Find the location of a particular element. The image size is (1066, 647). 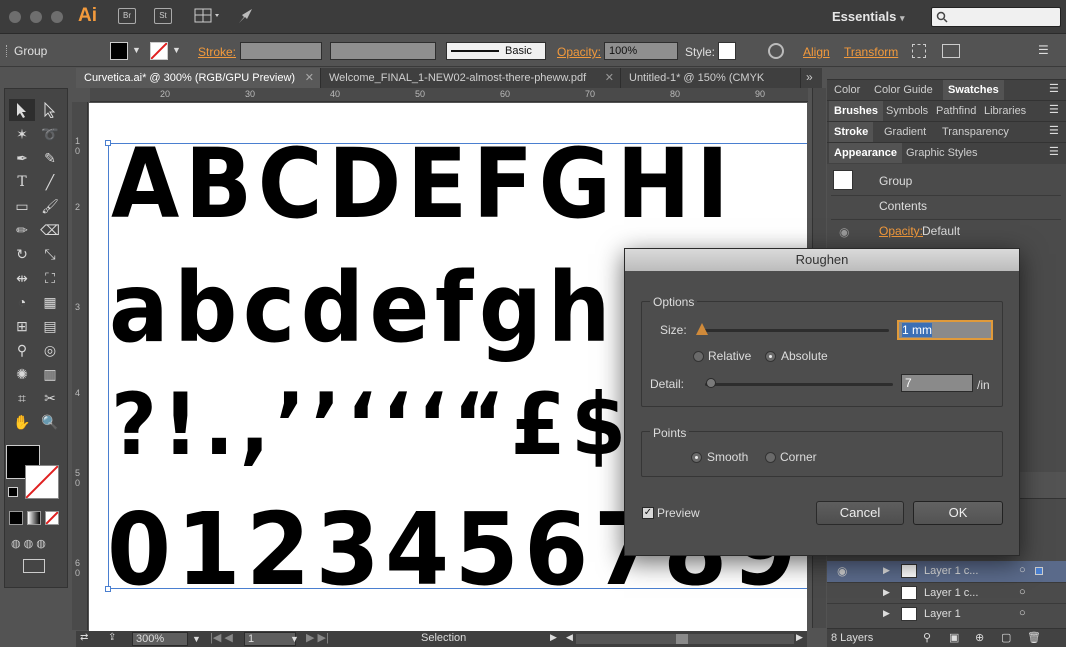

size-input: 1 mm is located at coordinates (945, 330).